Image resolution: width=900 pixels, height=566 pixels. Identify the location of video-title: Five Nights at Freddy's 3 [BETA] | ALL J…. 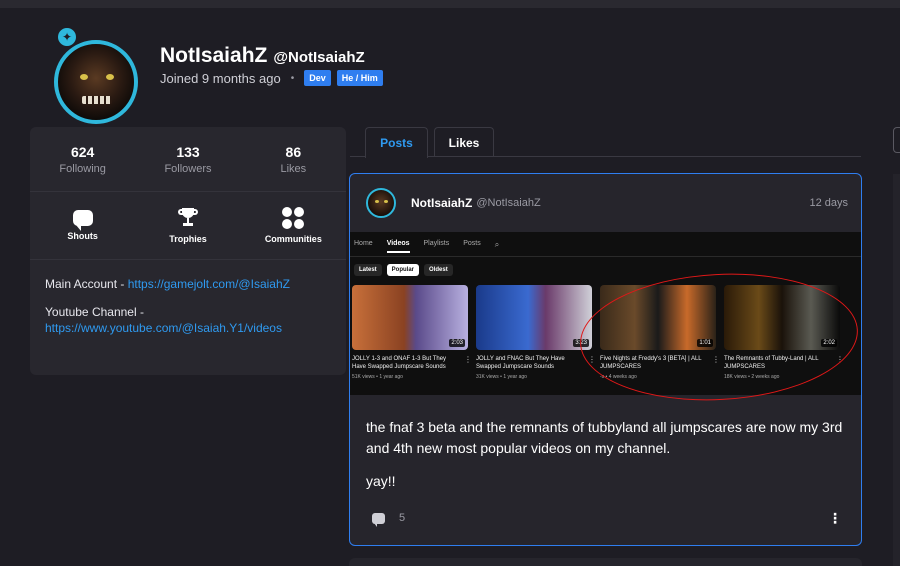
(651, 363).